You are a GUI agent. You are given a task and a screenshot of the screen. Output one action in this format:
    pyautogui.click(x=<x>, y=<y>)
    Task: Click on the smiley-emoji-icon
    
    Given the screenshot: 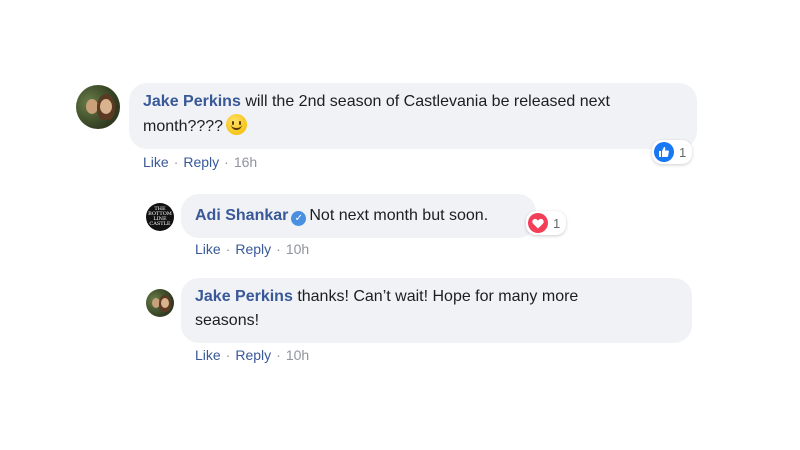 What is the action you would take?
    pyautogui.click(x=237, y=124)
    